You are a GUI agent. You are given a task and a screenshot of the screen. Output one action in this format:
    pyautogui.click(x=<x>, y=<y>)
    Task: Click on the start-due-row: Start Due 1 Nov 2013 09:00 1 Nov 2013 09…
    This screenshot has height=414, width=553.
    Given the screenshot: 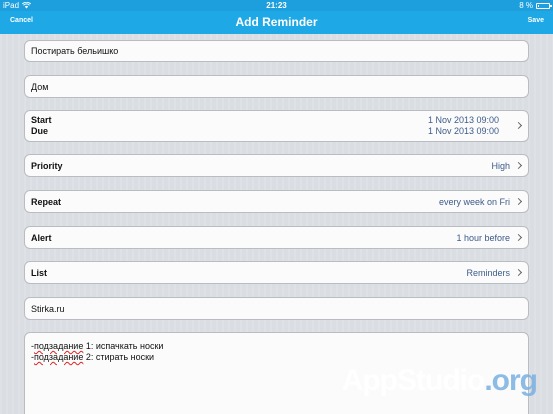 What is the action you would take?
    pyautogui.click(x=276, y=126)
    